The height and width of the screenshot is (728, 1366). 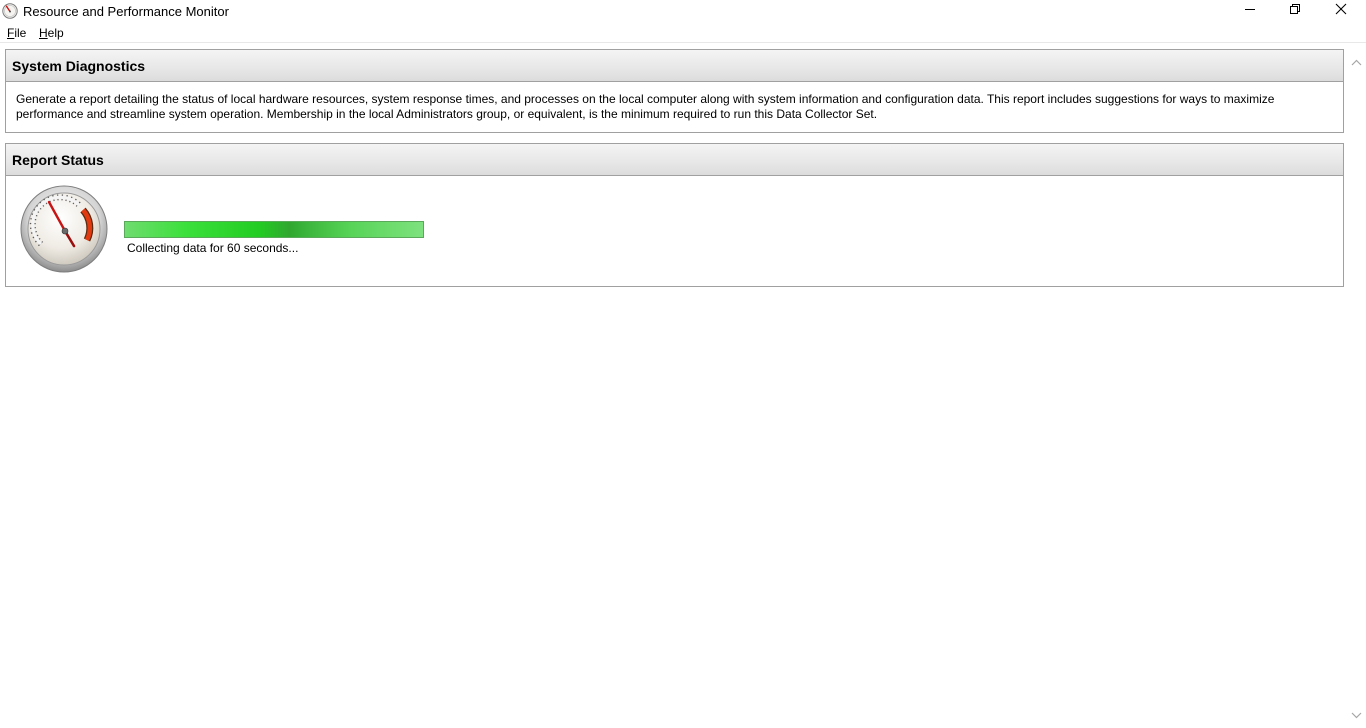 I want to click on scroll-up-button, so click(x=1356, y=62).